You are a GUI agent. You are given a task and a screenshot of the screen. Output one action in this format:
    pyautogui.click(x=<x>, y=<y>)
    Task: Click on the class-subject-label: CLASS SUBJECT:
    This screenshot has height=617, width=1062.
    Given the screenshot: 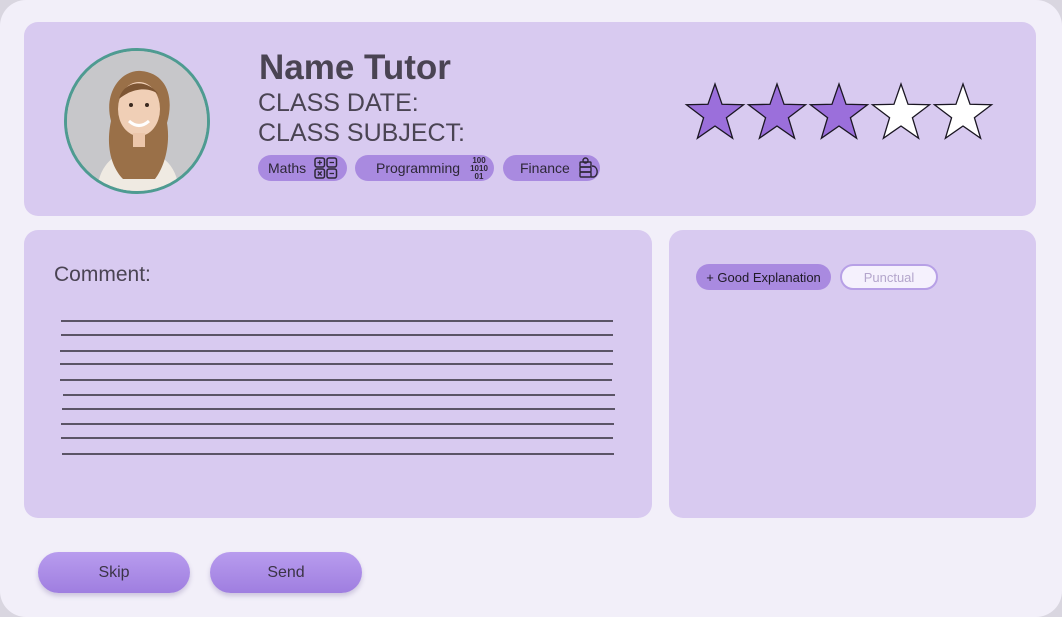 What is the action you would take?
    pyautogui.click(x=362, y=133)
    